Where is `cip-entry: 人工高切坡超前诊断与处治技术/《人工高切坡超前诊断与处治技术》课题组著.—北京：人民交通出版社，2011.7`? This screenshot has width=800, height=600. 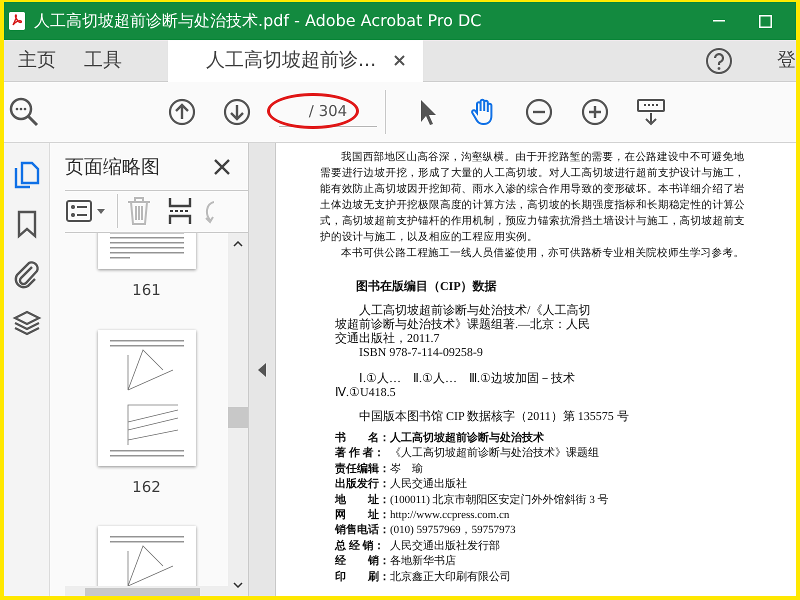 cip-entry: 人工高切坡超前诊断与处治技术/《人工高切坡超前诊断与处治技术》课题组著.—北京：人民交通出版社，2011.7 is located at coordinates (463, 324).